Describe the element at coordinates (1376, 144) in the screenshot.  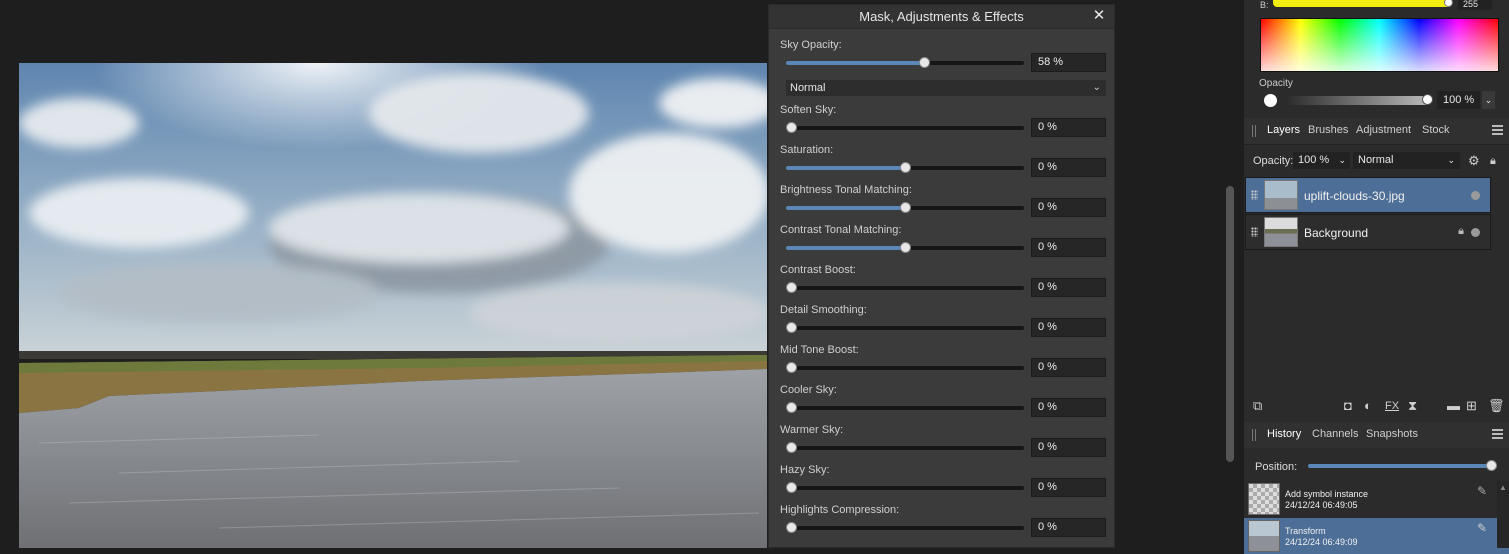
I see `divider` at that location.